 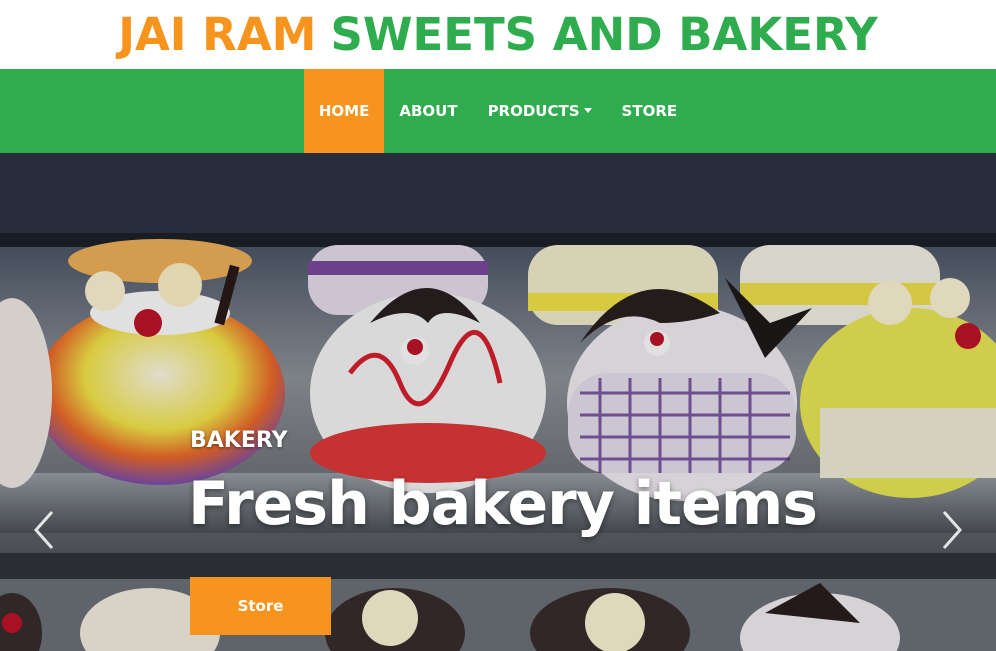 I want to click on chevron-right-icon, so click(x=952, y=530).